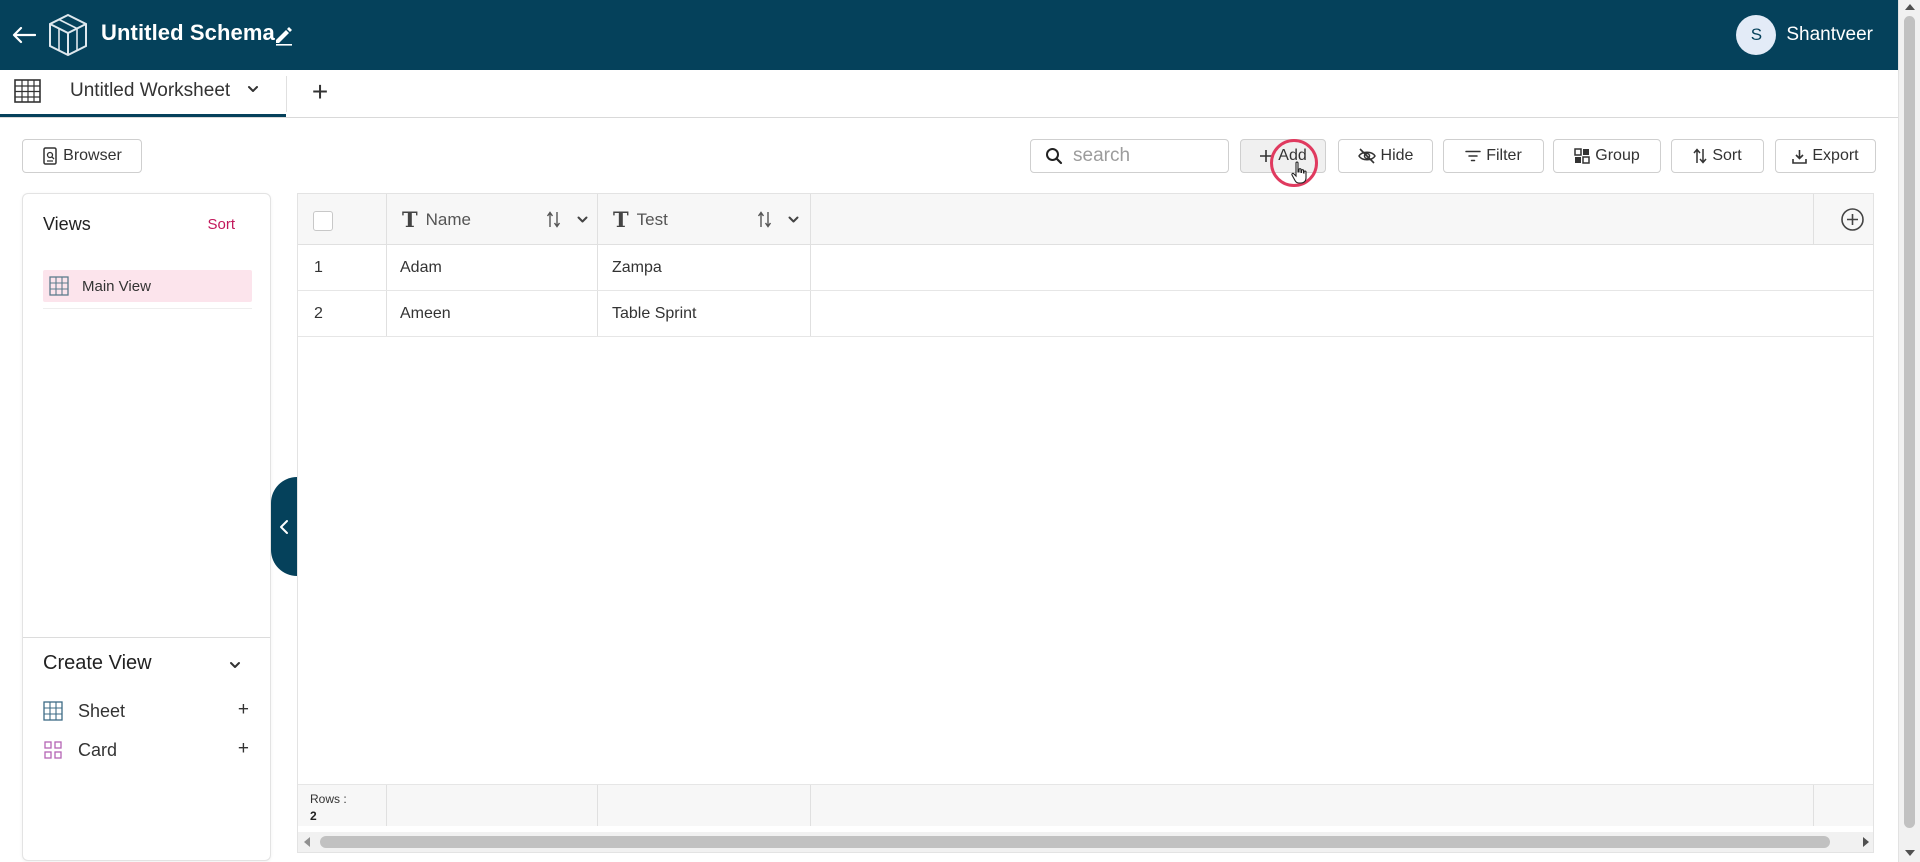  I want to click on view-item-main: Main View, so click(147, 286).